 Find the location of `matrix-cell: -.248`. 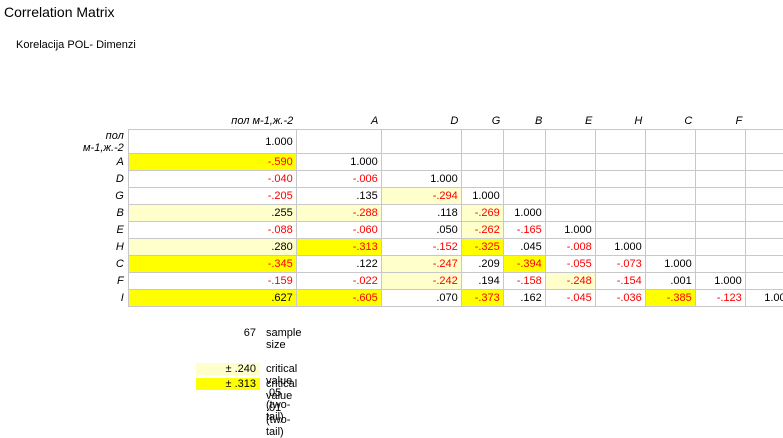

matrix-cell: -.248 is located at coordinates (570, 281).